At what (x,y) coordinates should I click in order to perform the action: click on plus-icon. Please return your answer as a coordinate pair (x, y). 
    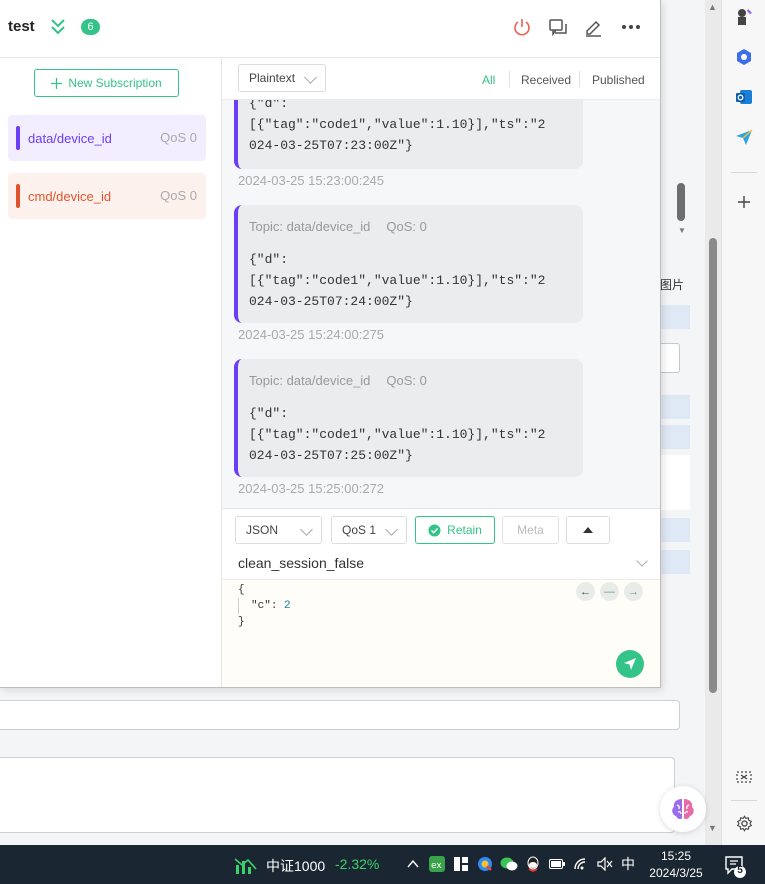
    Looking at the image, I should click on (57, 83).